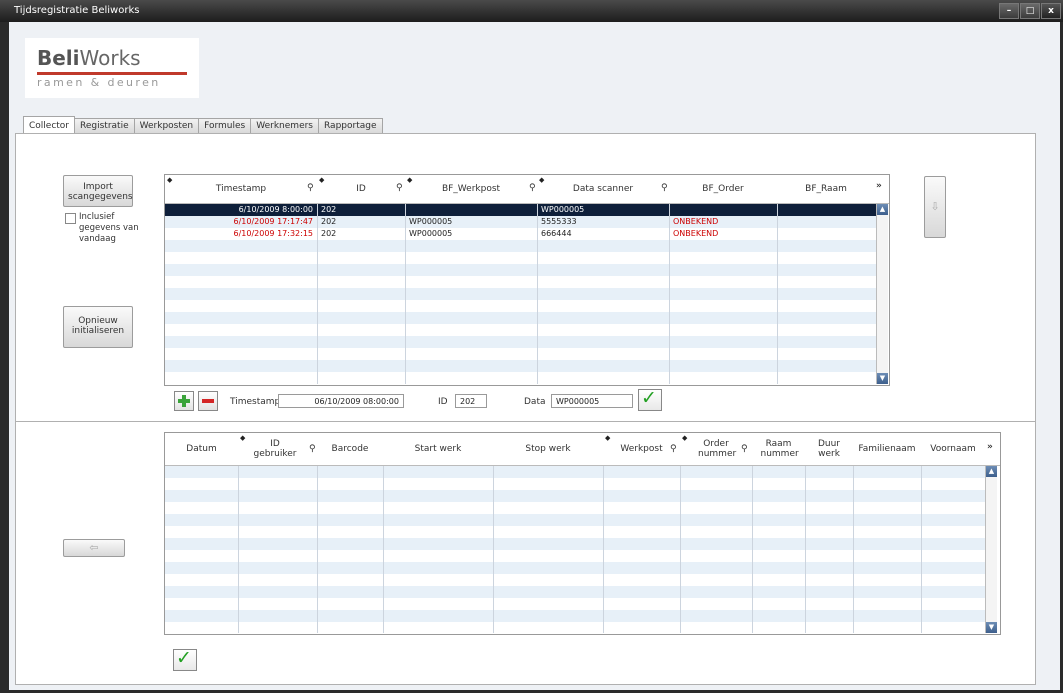 This screenshot has height=693, width=1063. I want to click on col-header-datum: Datum, so click(201, 449).